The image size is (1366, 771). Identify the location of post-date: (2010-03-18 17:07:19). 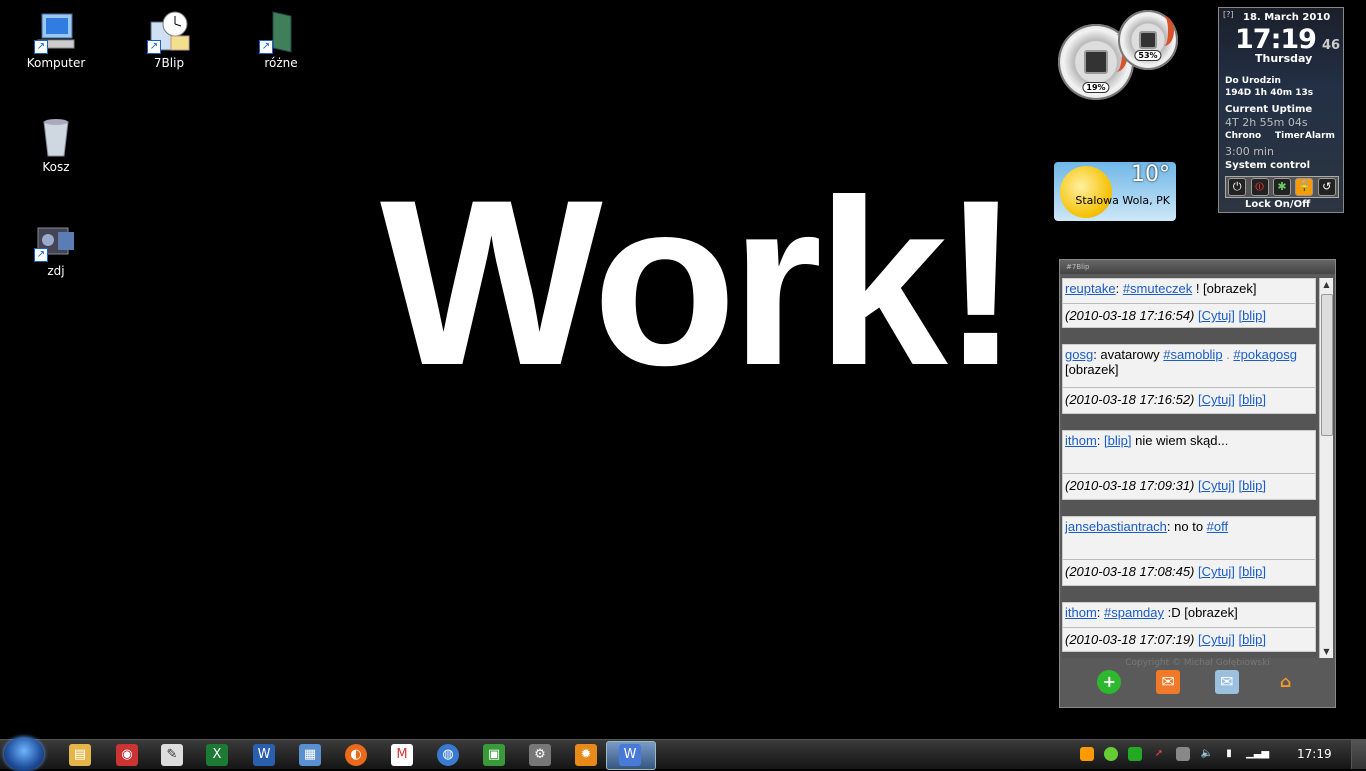
(1130, 639).